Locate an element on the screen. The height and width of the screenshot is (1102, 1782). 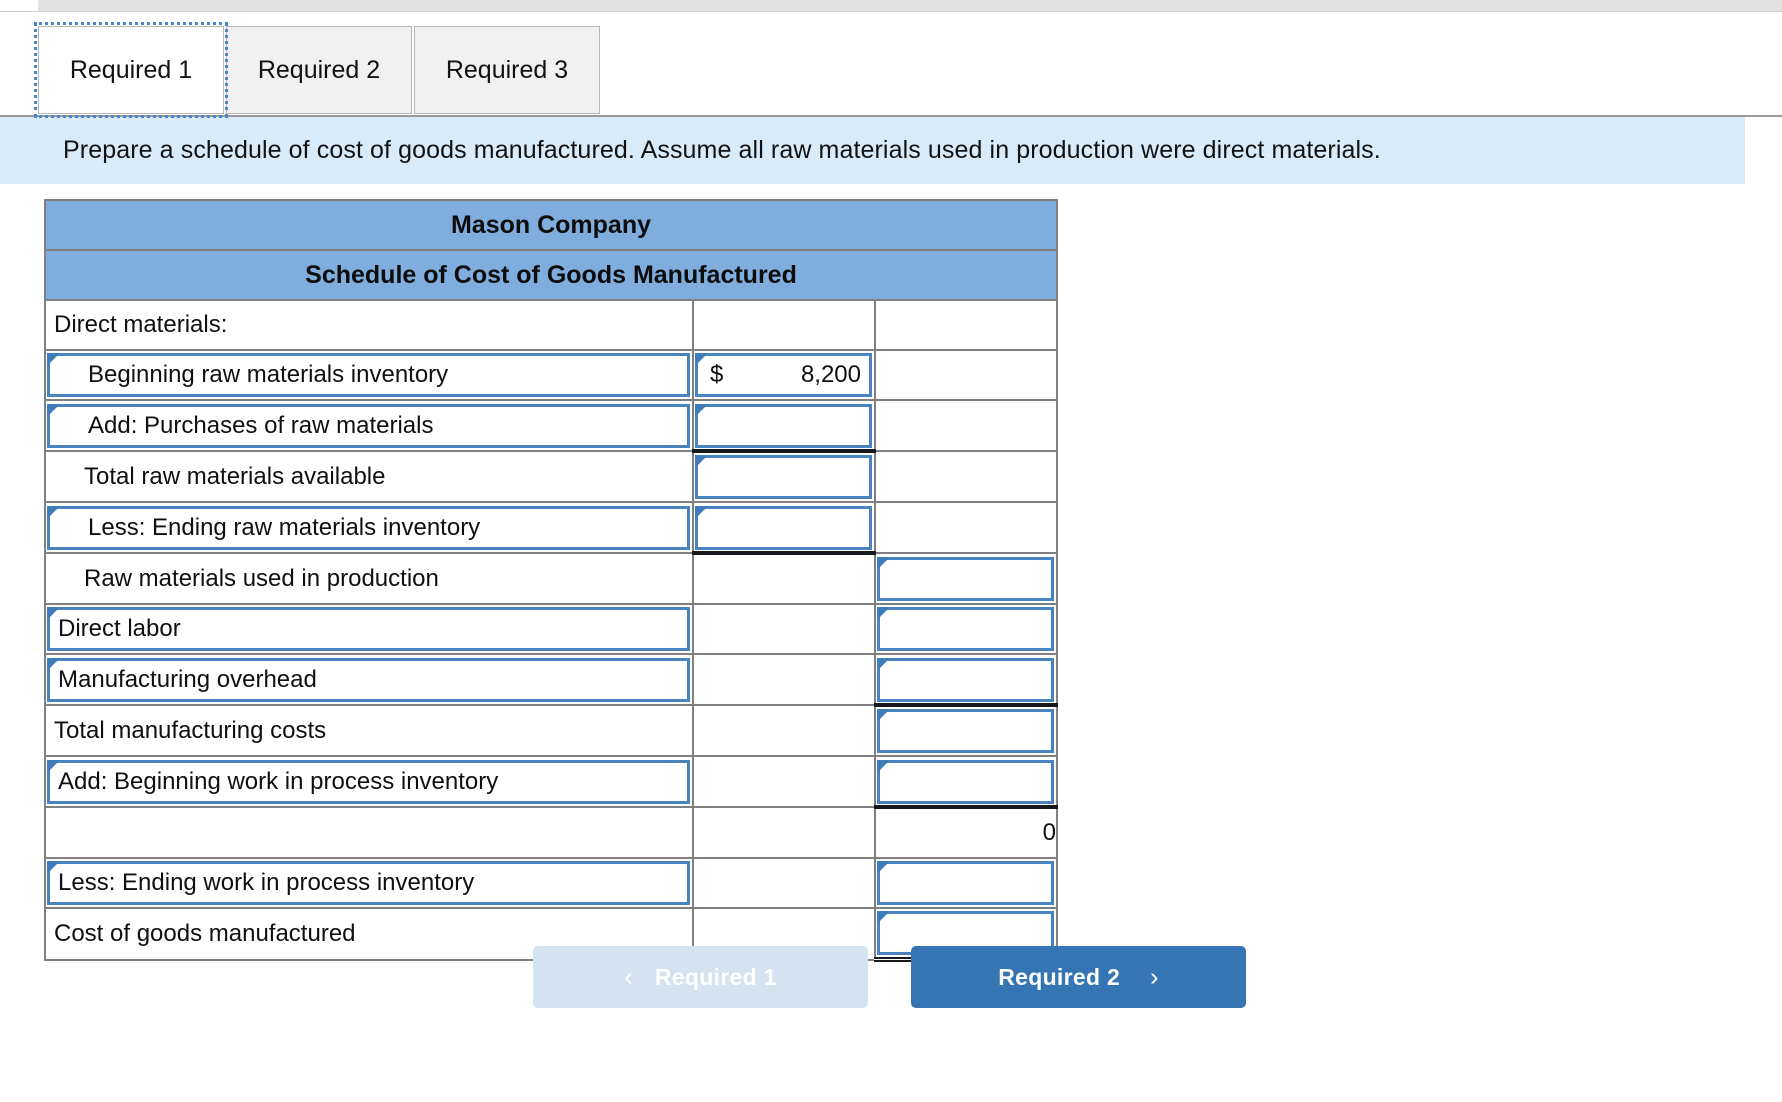
tab-required-2-label: Required 2 is located at coordinates (319, 69).